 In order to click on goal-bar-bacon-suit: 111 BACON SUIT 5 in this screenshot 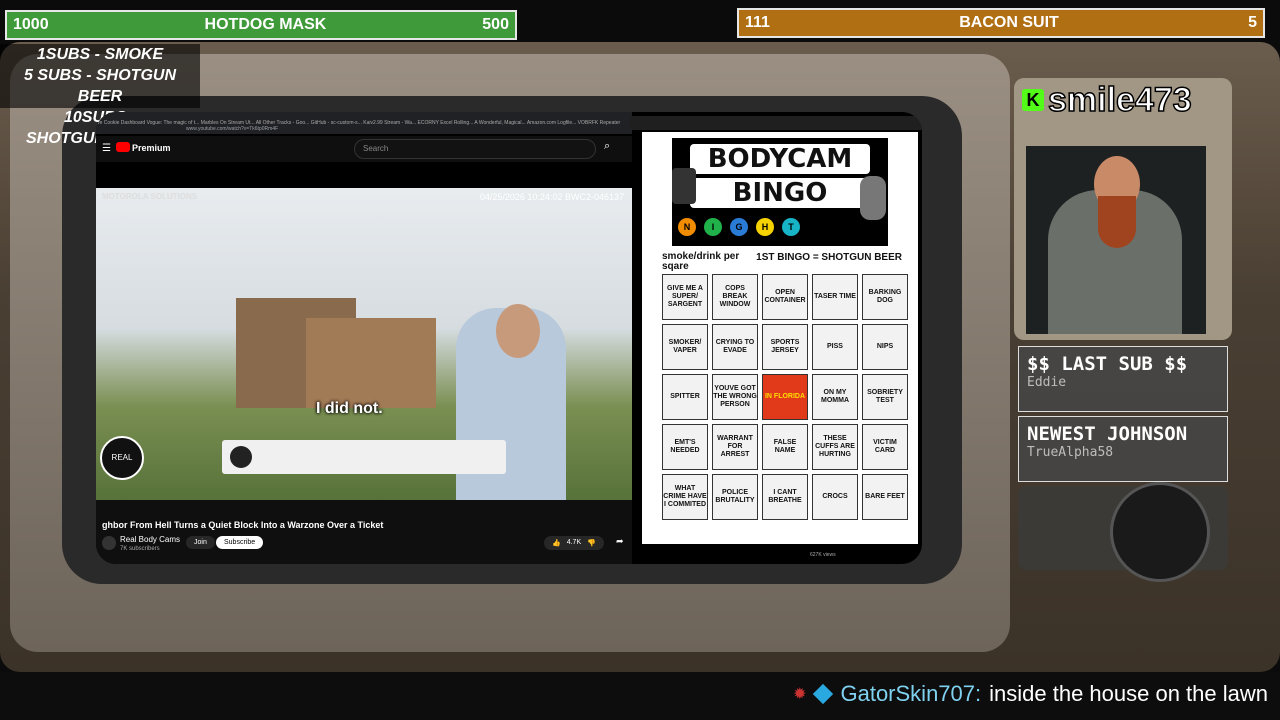, I will do `click(1001, 23)`.